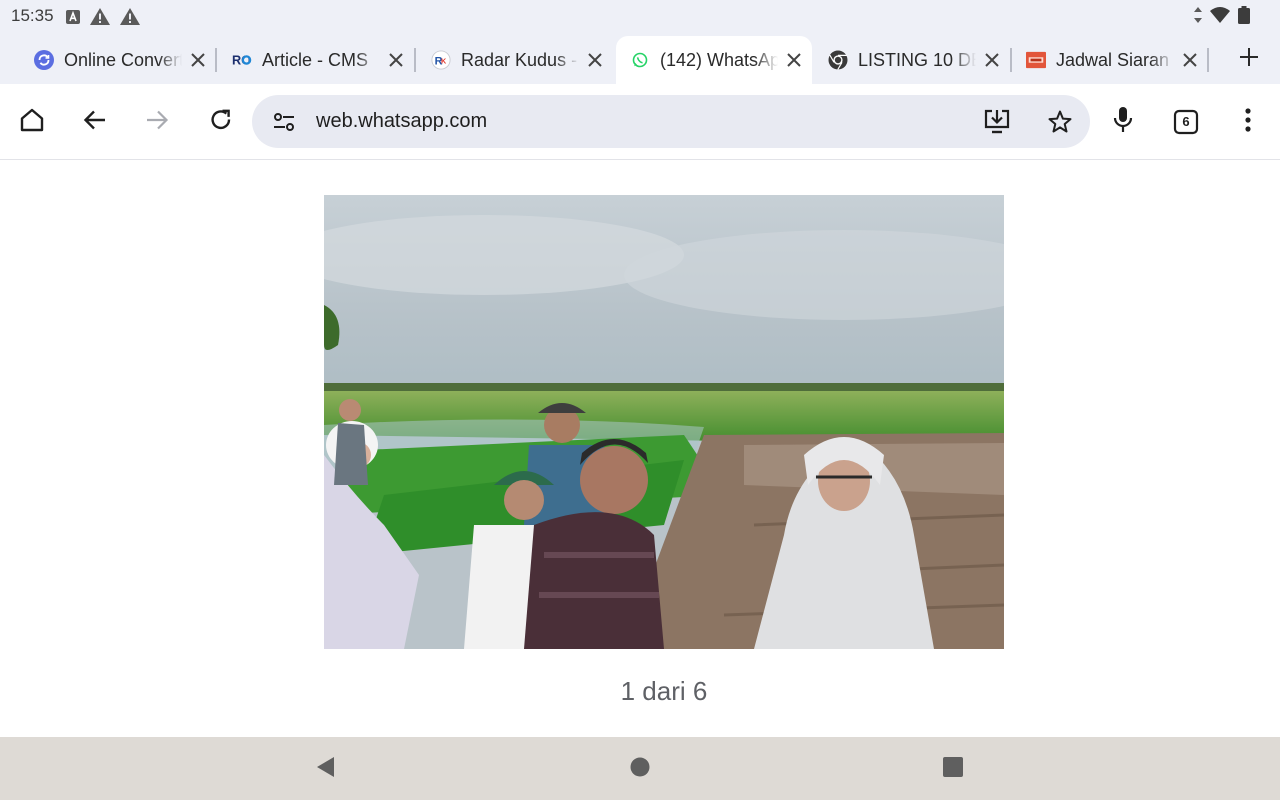 This screenshot has height=800, width=1280. I want to click on media-counter: 1 dari 6, so click(640, 691).